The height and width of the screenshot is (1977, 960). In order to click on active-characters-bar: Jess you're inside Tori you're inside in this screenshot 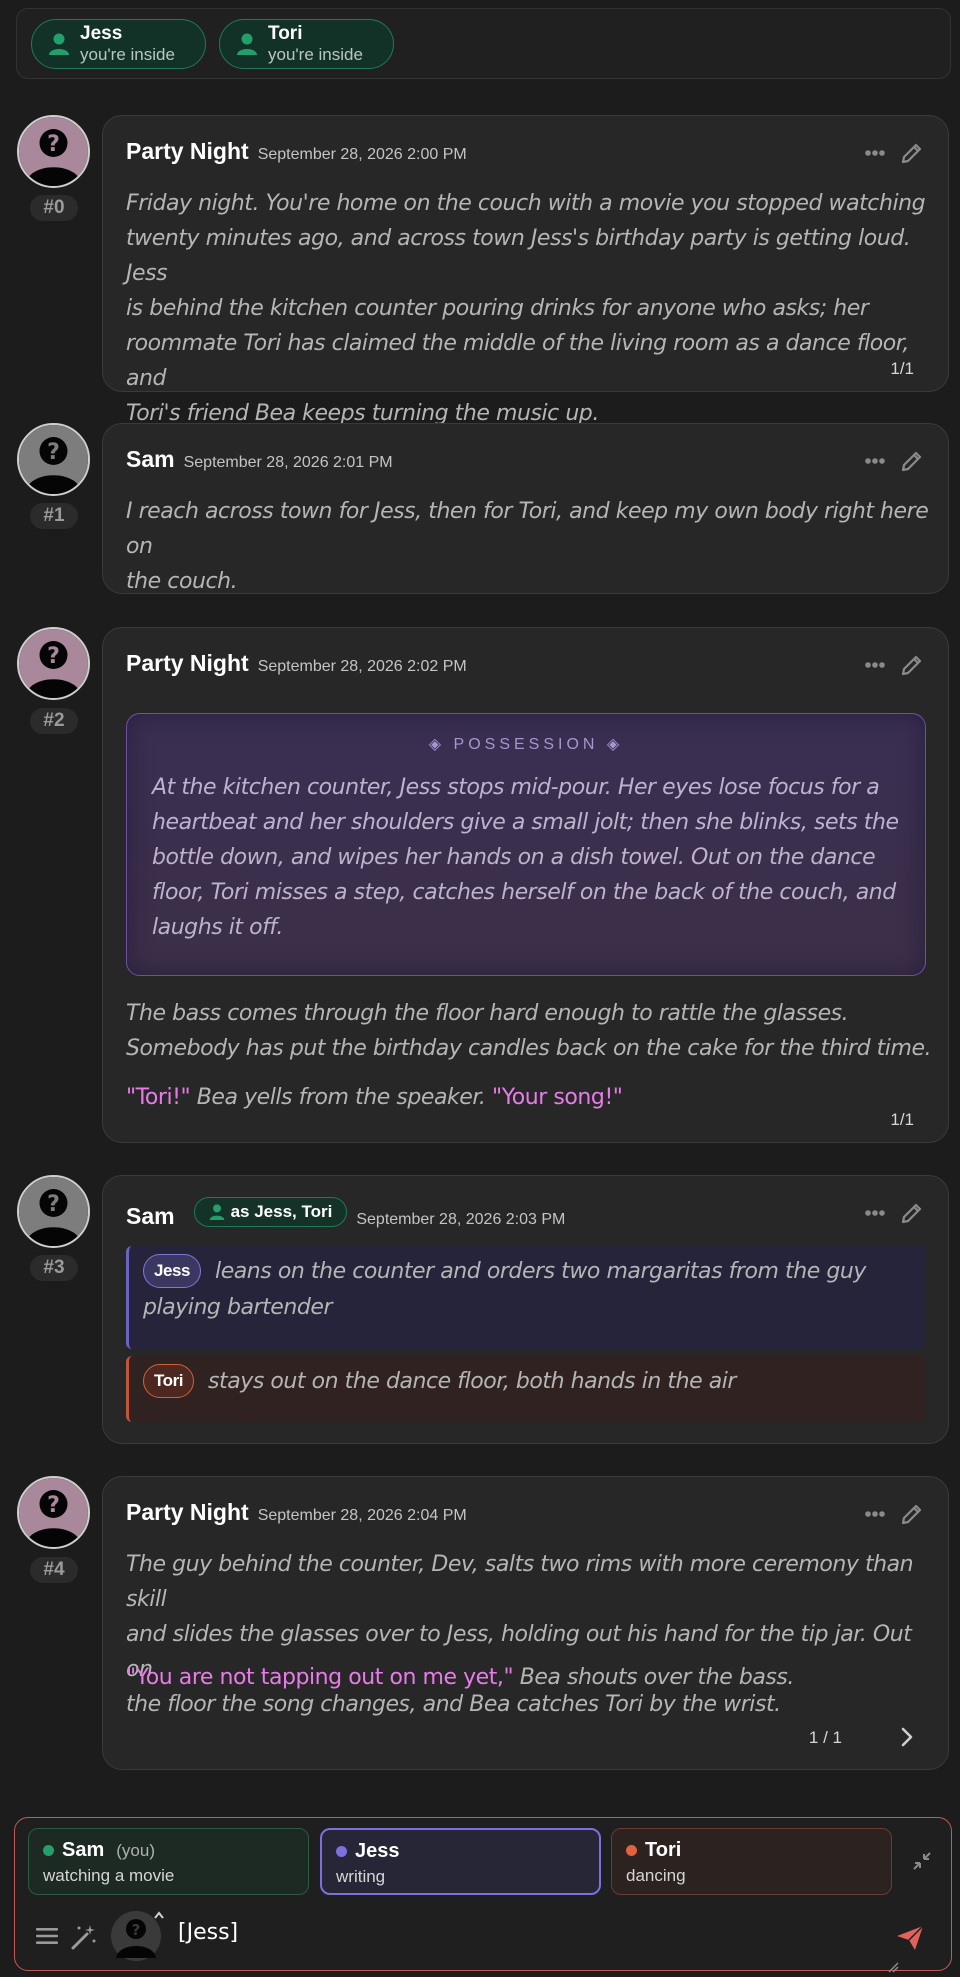, I will do `click(483, 43)`.